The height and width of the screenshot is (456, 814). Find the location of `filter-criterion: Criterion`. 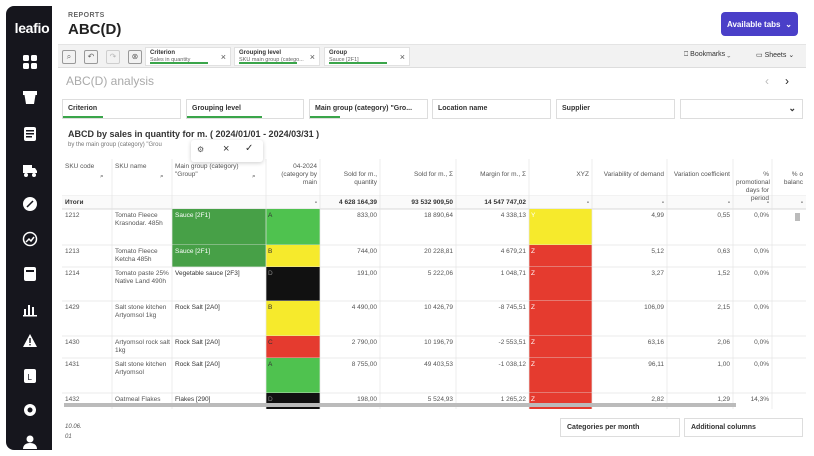

filter-criterion: Criterion is located at coordinates (121, 109).